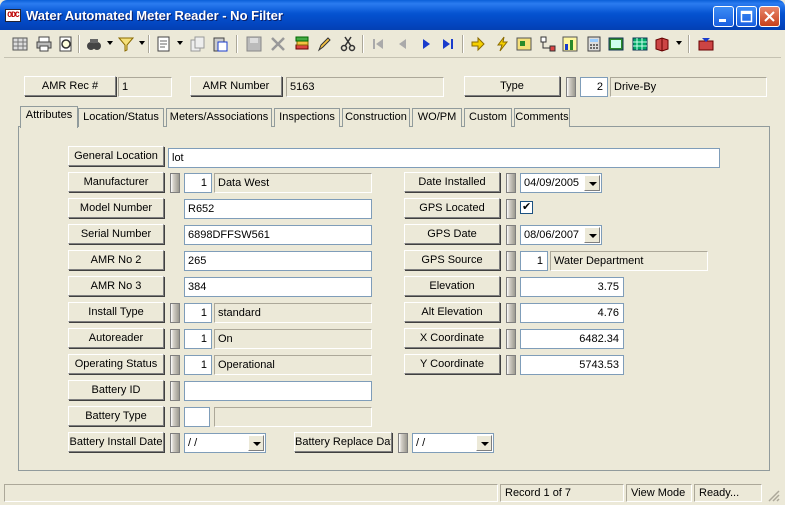 The height and width of the screenshot is (505, 785). What do you see at coordinates (572, 339) in the screenshot?
I see `x-coordinate-field: 6482.34` at bounding box center [572, 339].